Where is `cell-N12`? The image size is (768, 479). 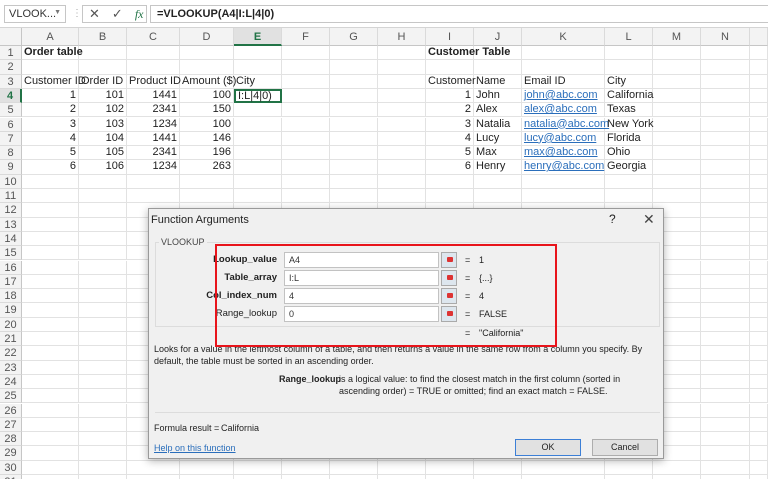
cell-N12 is located at coordinates (725, 210).